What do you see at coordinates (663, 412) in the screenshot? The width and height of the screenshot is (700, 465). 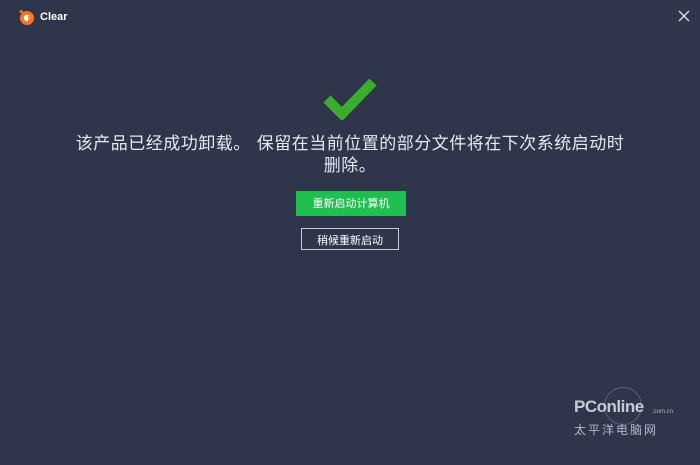 I see `watermark-domain: .com.cn` at bounding box center [663, 412].